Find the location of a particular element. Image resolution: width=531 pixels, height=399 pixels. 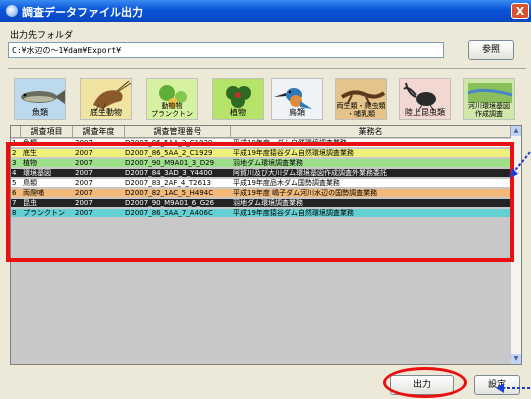

close-button: X is located at coordinates (520, 11).